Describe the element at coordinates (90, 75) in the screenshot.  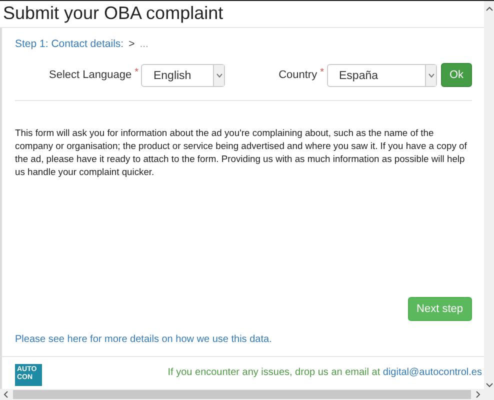
I see `language-label: Select Language` at that location.